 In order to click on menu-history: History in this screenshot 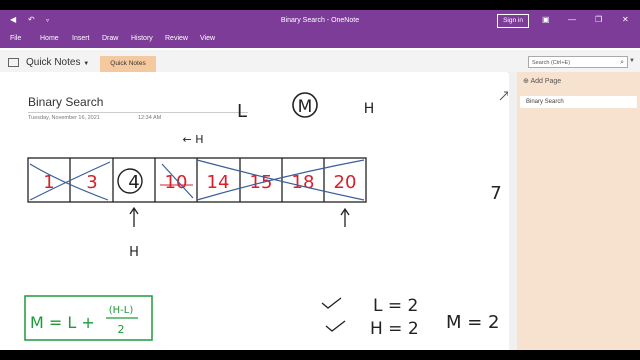, I will do `click(142, 38)`.